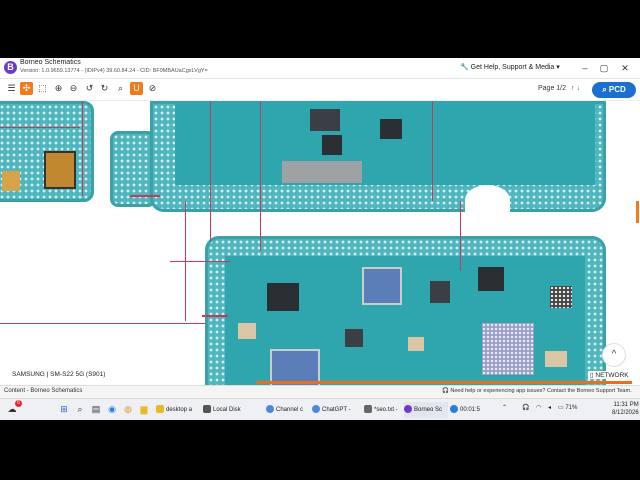 The width and height of the screenshot is (640, 480). What do you see at coordinates (43, 391) in the screenshot?
I see `status-text: Content - Borneo Schematics` at bounding box center [43, 391].